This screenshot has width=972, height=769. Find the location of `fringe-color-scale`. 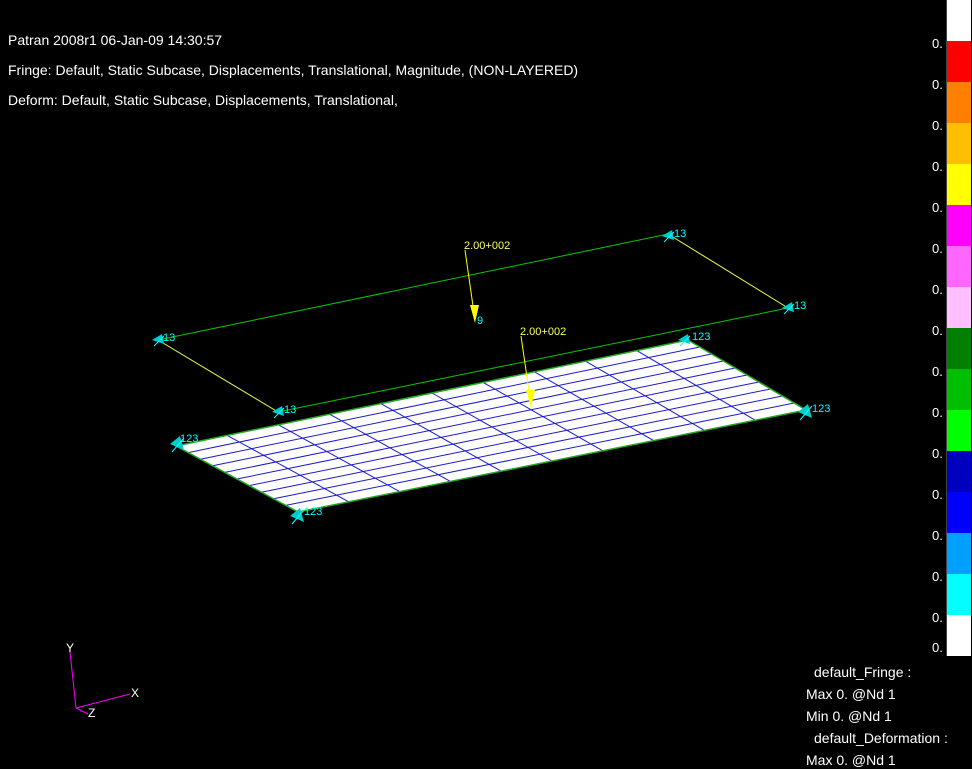

fringe-color-scale is located at coordinates (958, 328).